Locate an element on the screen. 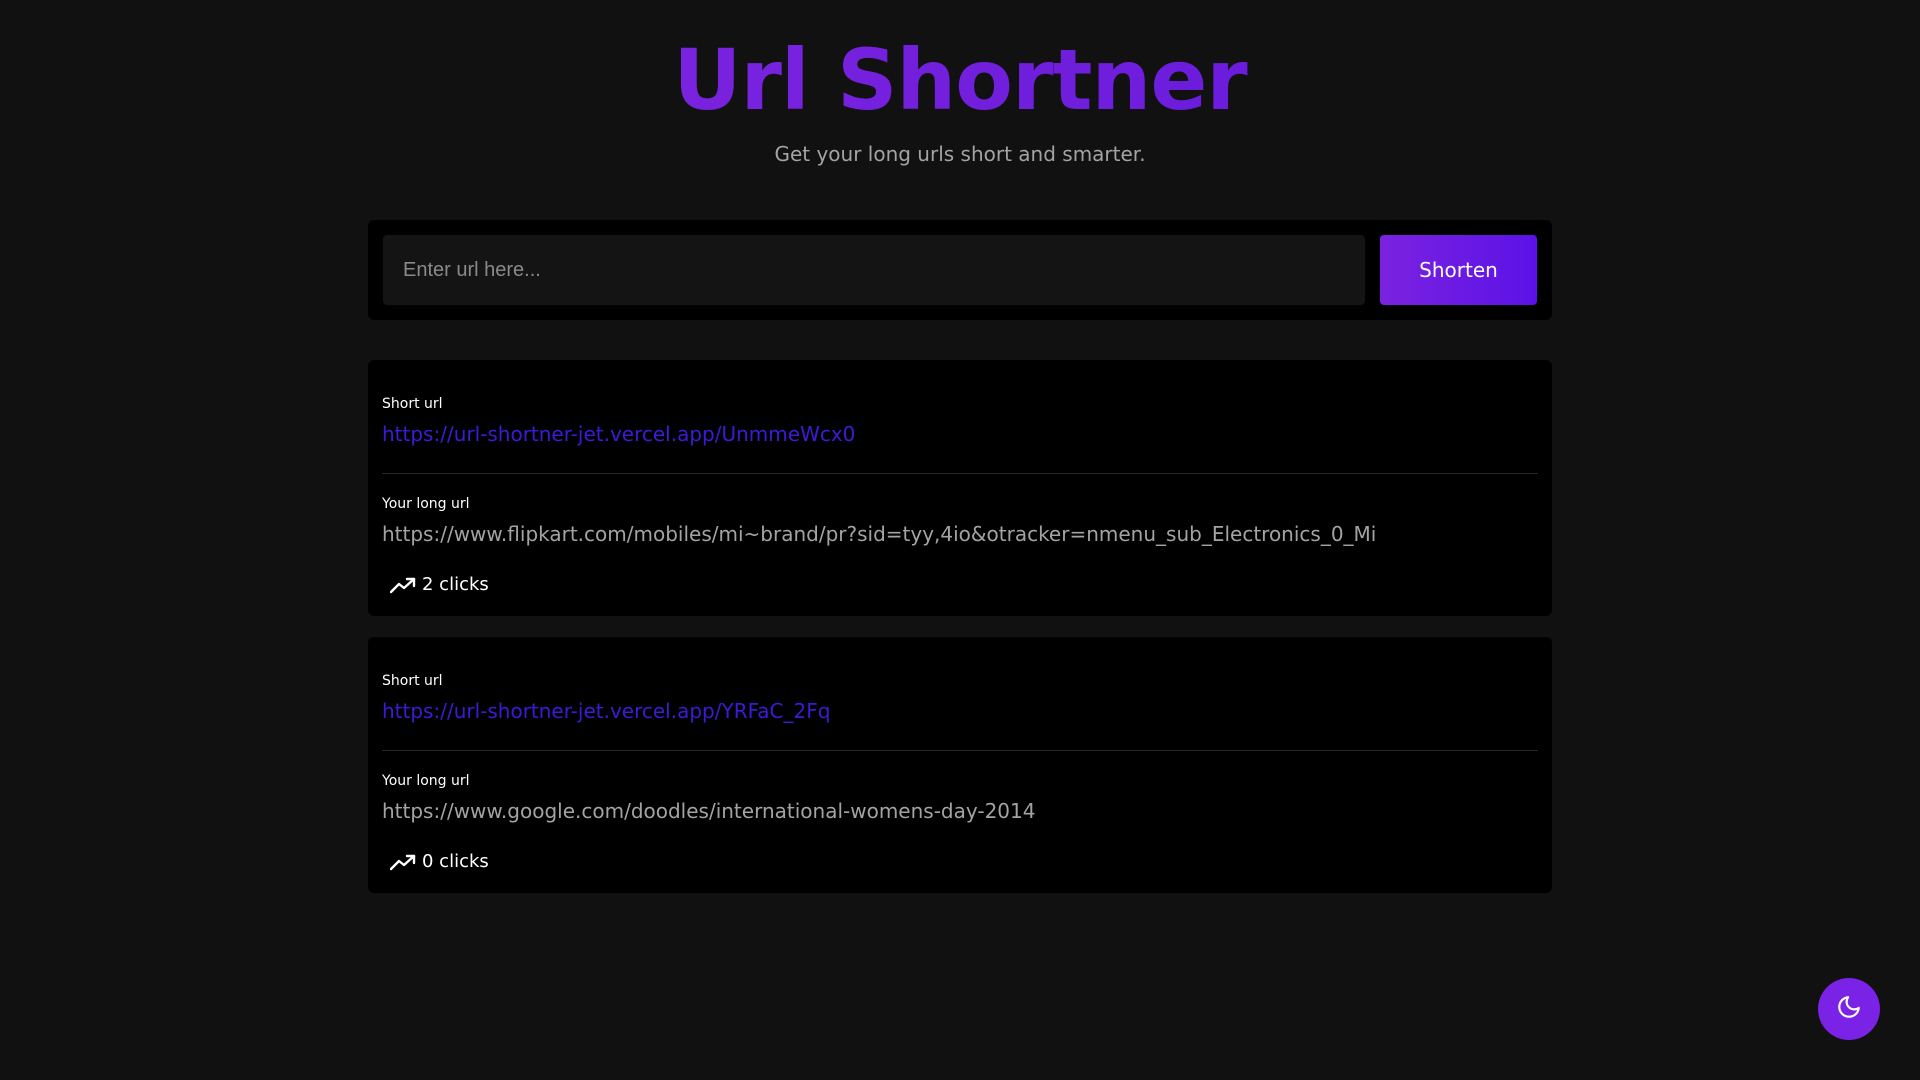 Image resolution: width=1920 pixels, height=1080 pixels. app-title: Url Shortner is located at coordinates (960, 80).